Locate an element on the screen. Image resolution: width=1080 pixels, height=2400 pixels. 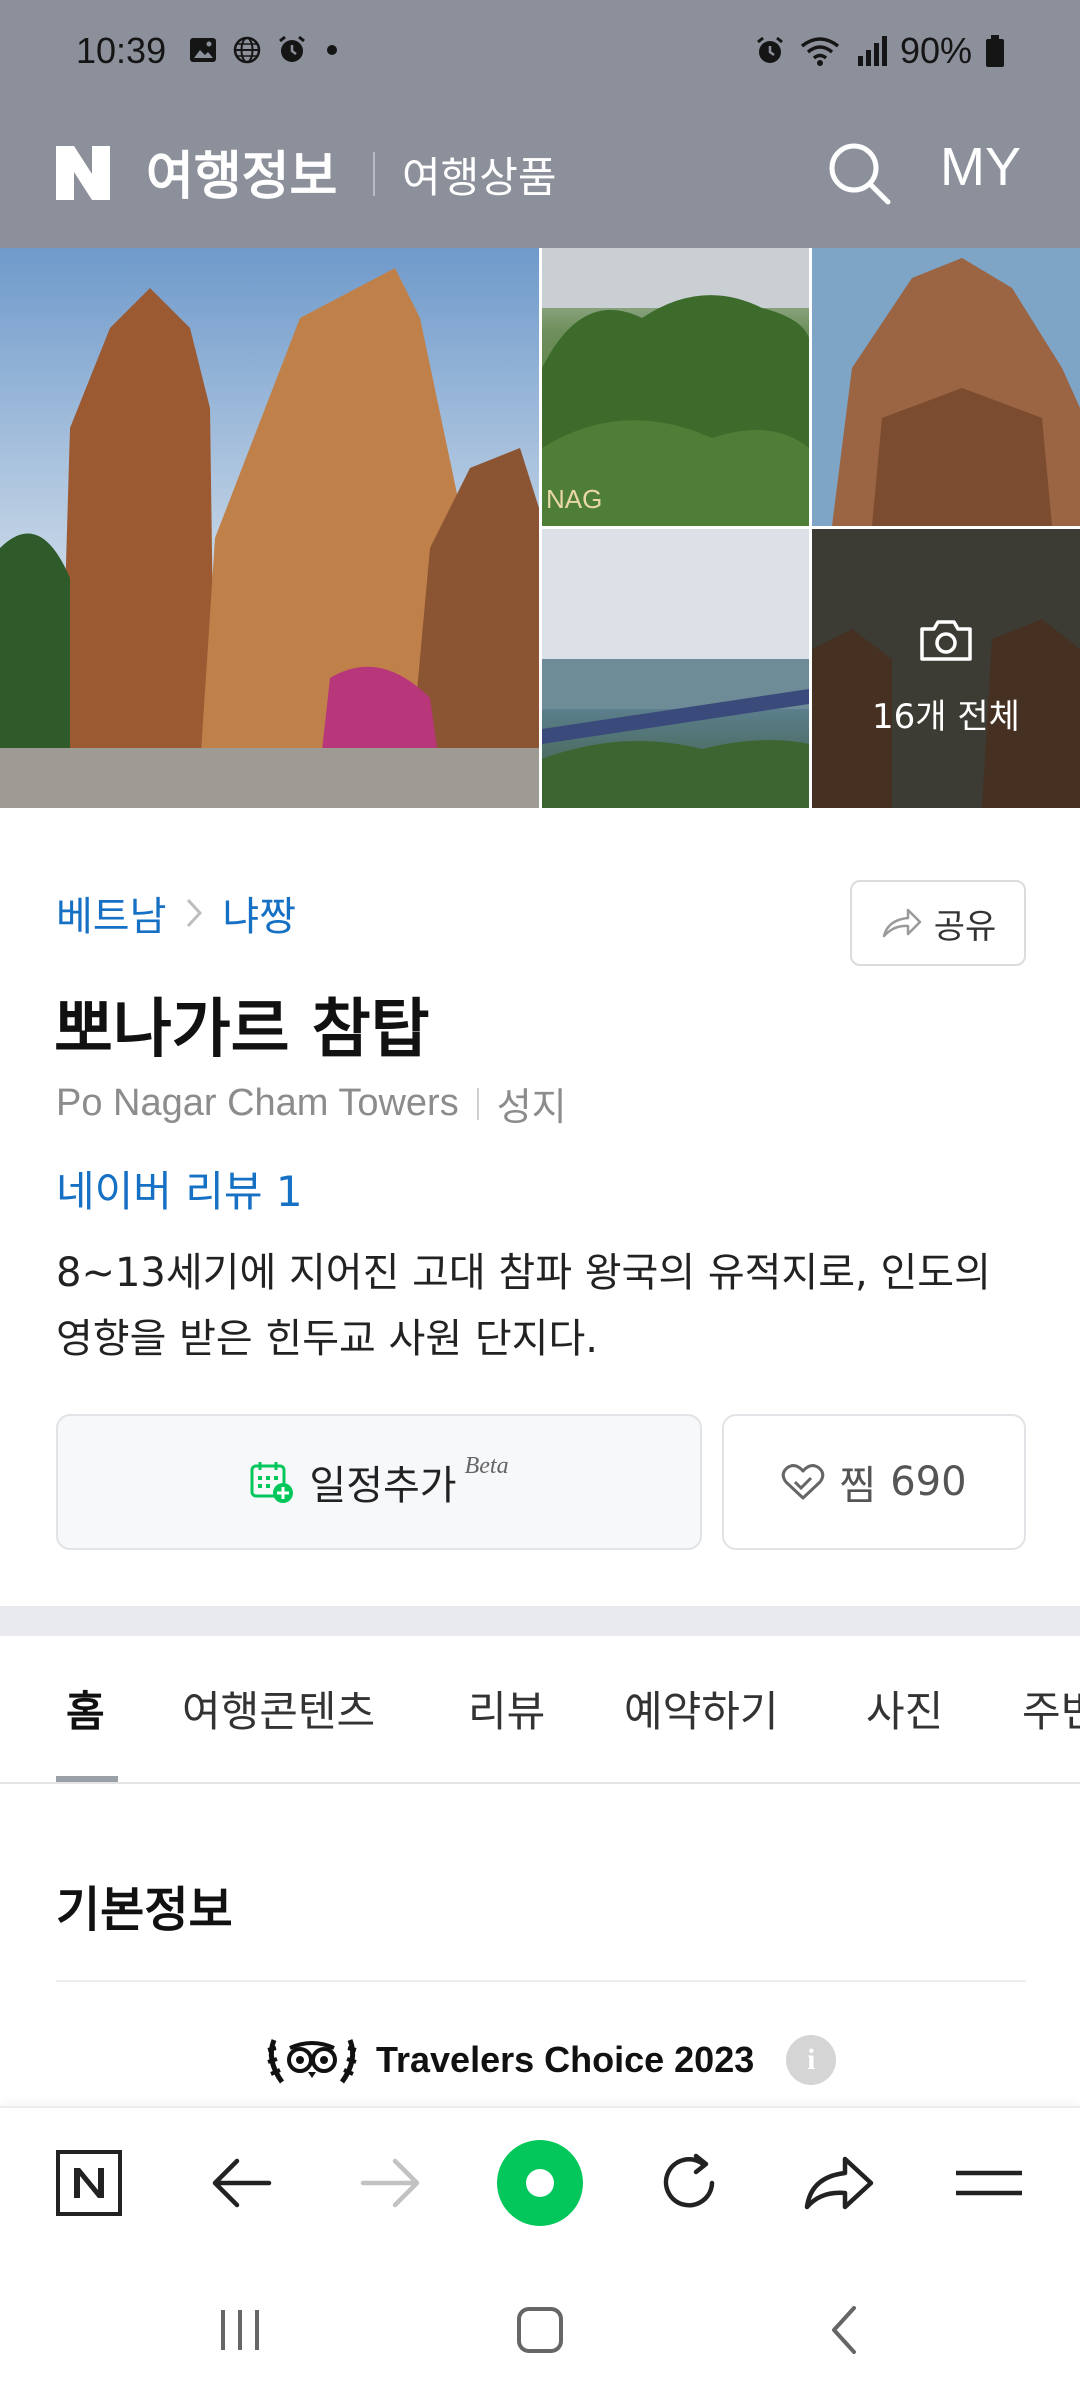
breadcrumb: 베트남 냐짱 is located at coordinates (176, 913).